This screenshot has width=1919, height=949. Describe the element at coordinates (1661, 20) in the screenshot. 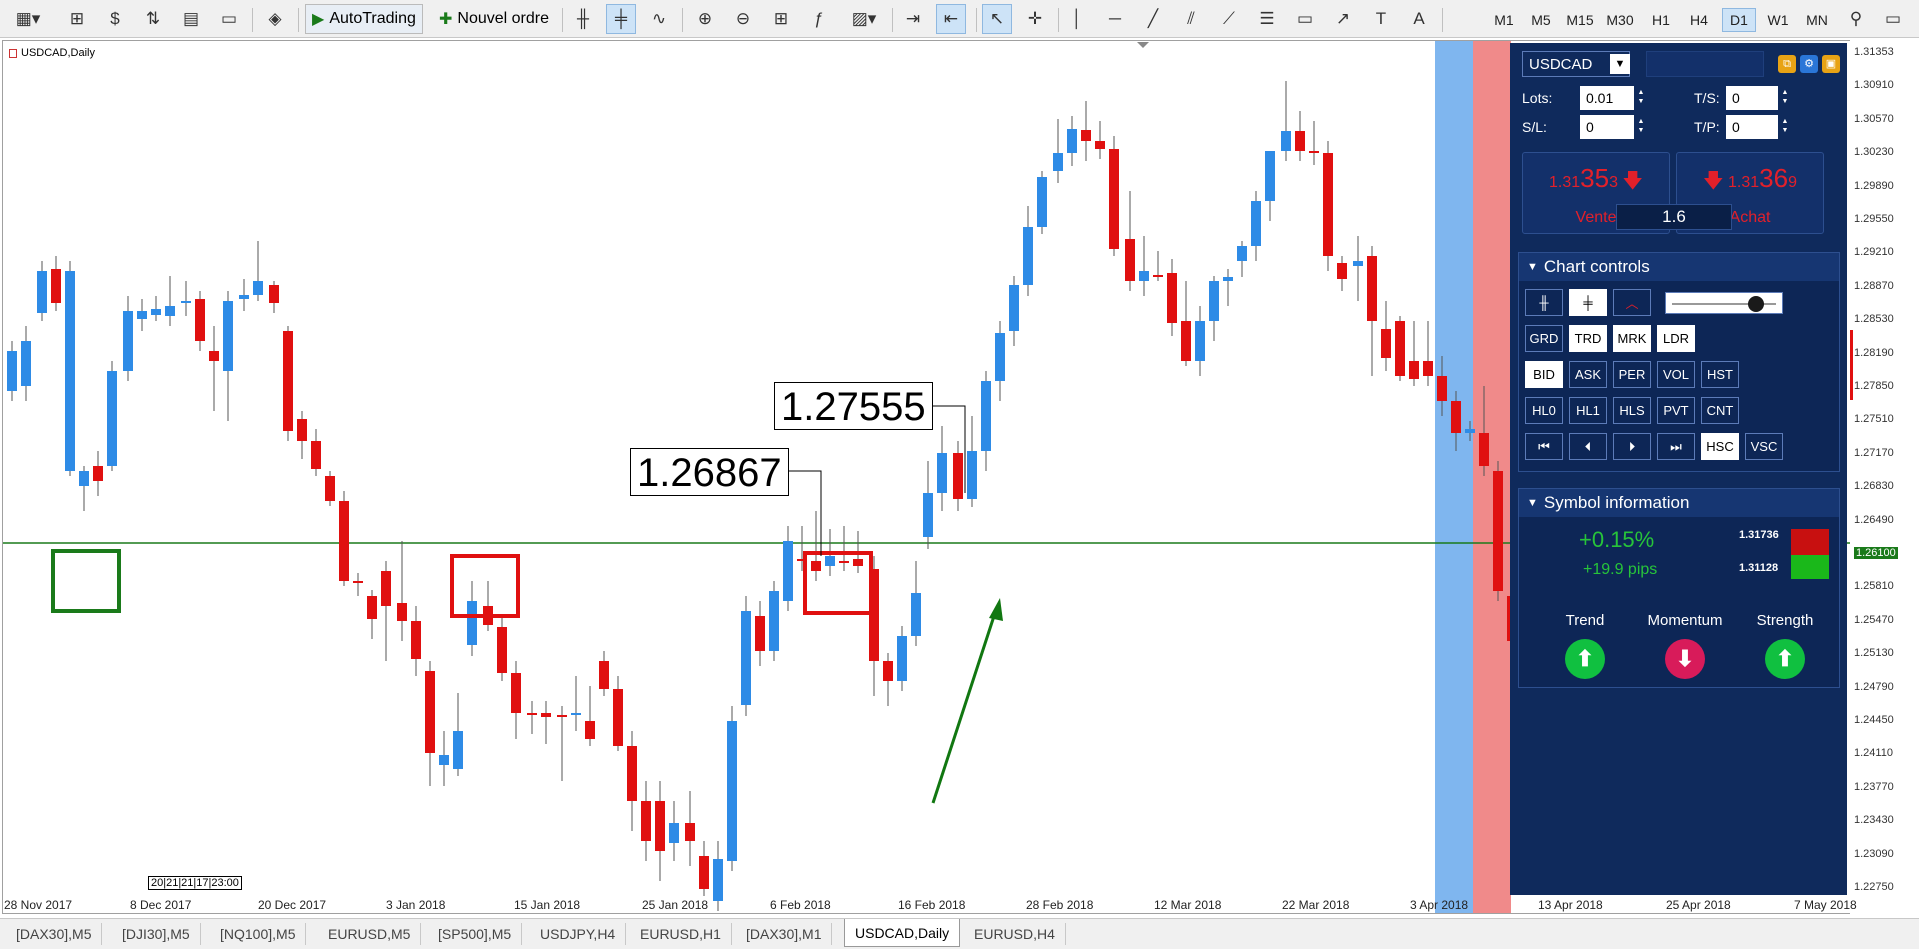

I see `timeframe-h1: H1` at that location.